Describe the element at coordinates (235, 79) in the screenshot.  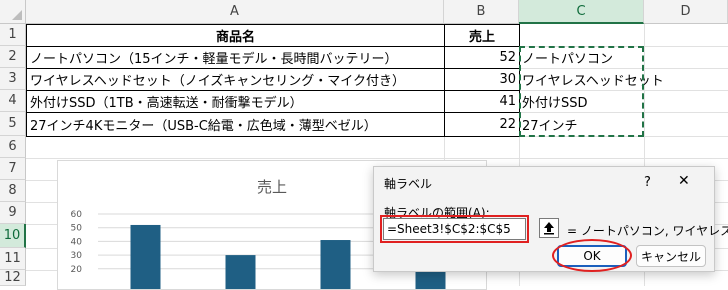
I see `product-name-cell: ワイヤレスヘッドセット（ノイズキャンセリング・マイク付き）` at that location.